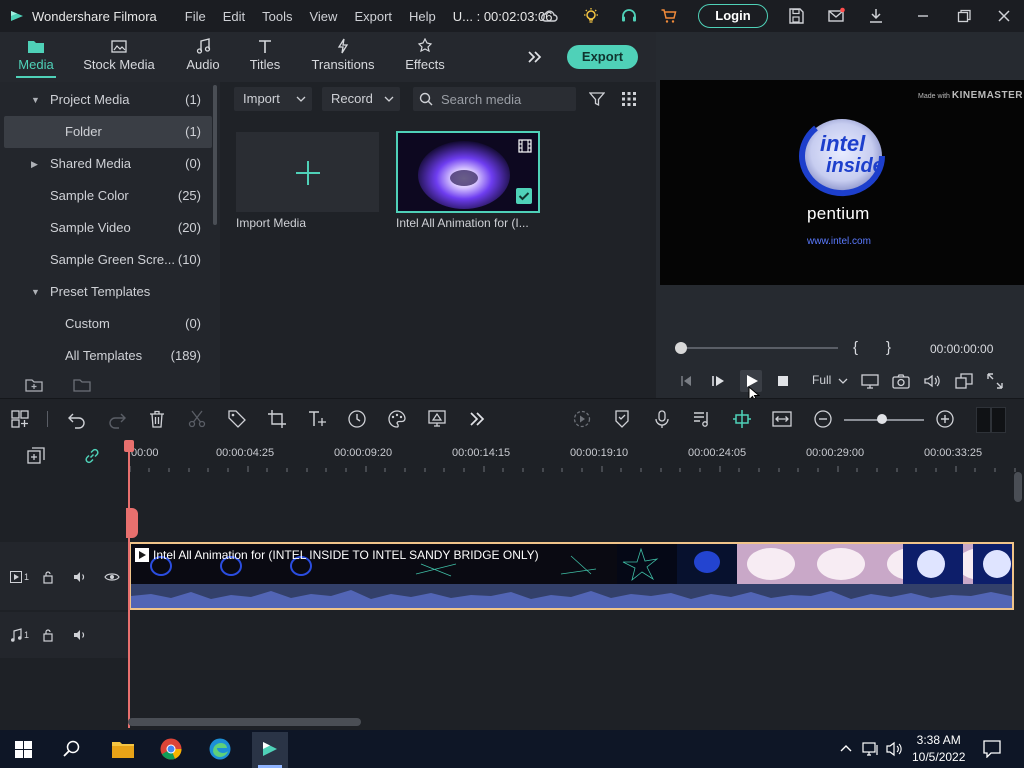  What do you see at coordinates (836, 16) in the screenshot?
I see `mail-icon` at bounding box center [836, 16].